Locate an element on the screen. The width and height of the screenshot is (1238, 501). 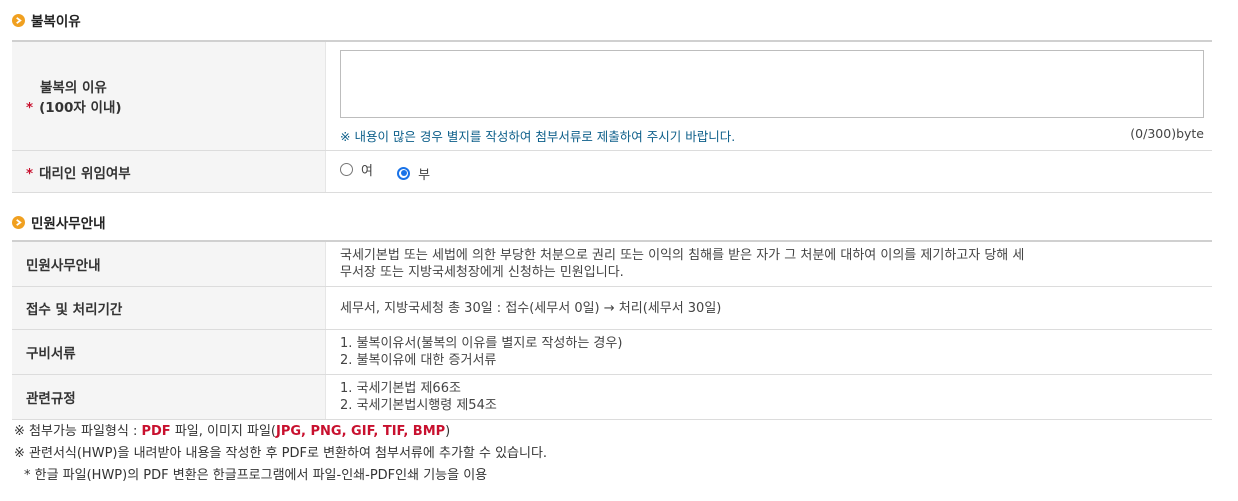
proxy-options-cell: 여 부 is located at coordinates (768, 171).